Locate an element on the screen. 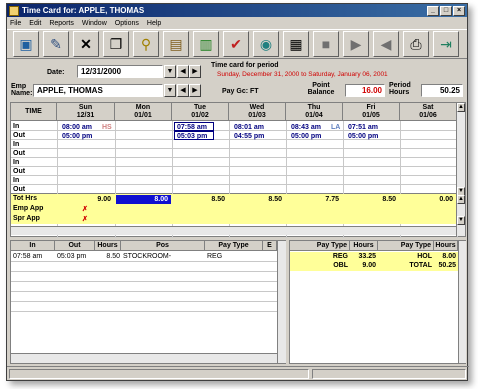 The width and height of the screenshot is (478, 389). spr-approval-mark: ✗ is located at coordinates (85, 218).